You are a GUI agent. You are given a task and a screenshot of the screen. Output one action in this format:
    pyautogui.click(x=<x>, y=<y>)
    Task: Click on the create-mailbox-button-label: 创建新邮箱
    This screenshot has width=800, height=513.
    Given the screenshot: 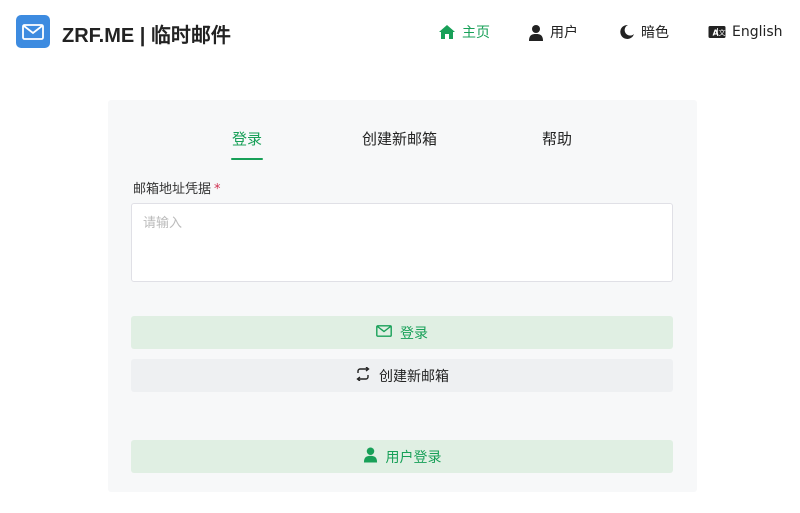 What is the action you would take?
    pyautogui.click(x=414, y=376)
    